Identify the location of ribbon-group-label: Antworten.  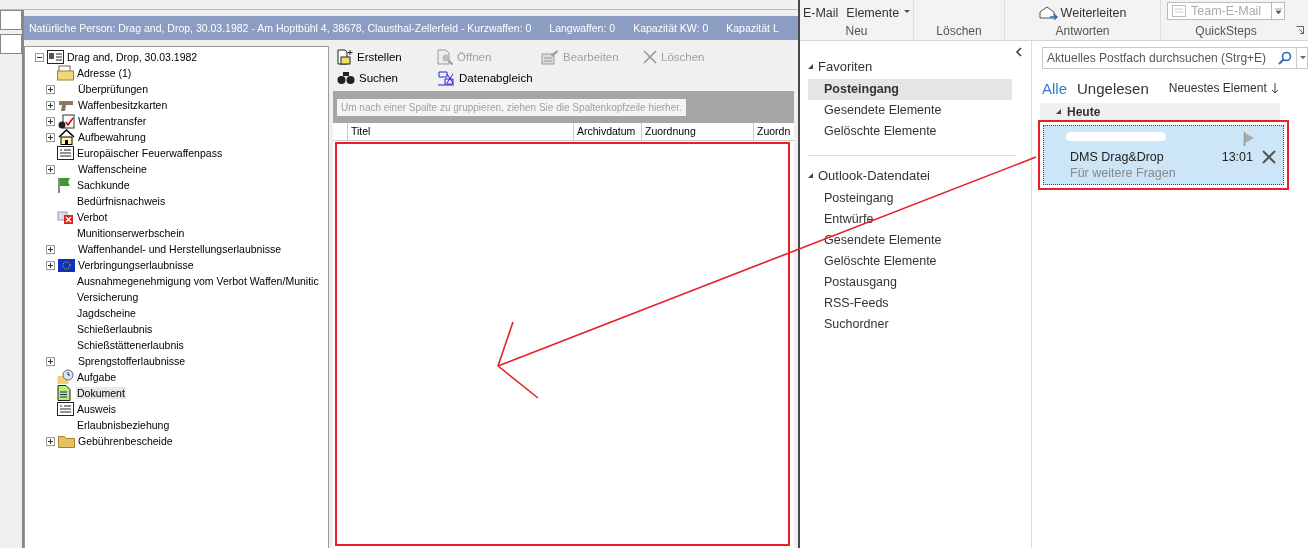
(1082, 31).